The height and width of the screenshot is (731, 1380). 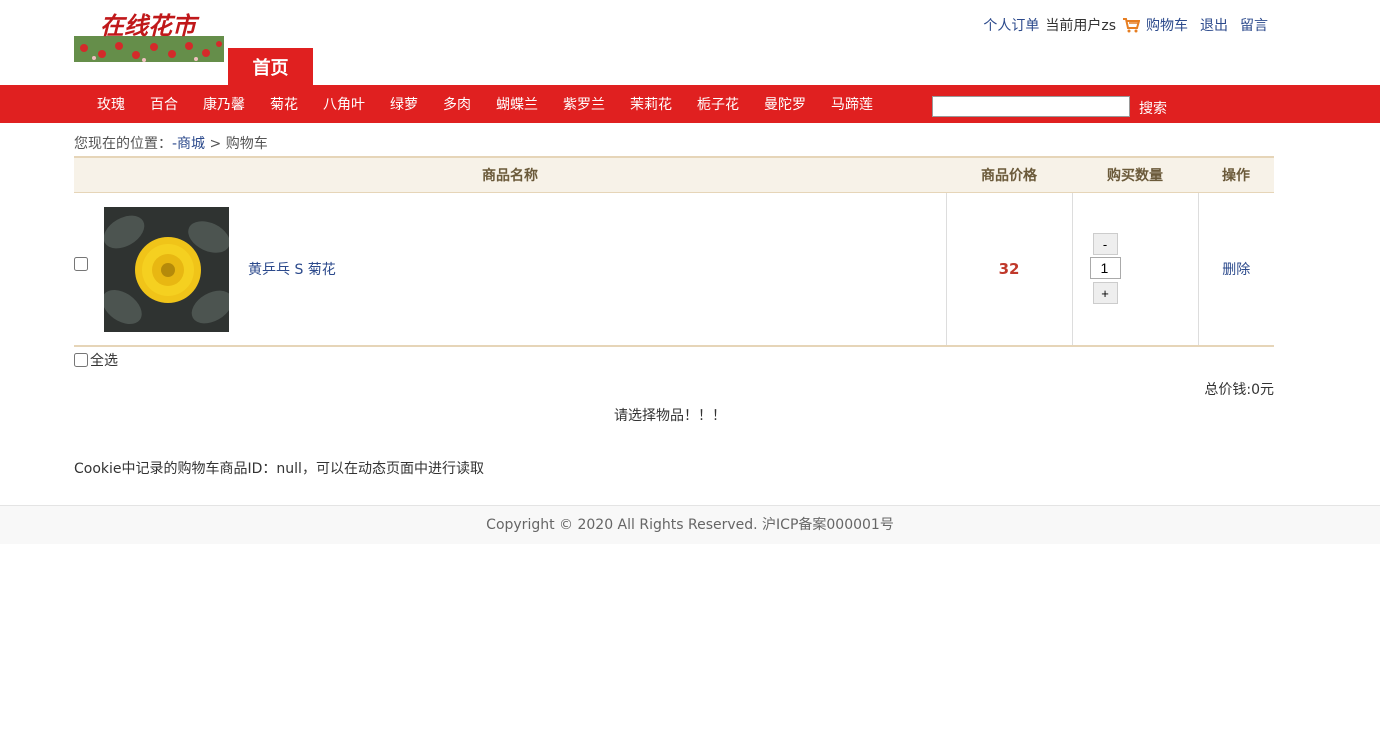 I want to click on cart-link: 购物车, so click(x=1167, y=25).